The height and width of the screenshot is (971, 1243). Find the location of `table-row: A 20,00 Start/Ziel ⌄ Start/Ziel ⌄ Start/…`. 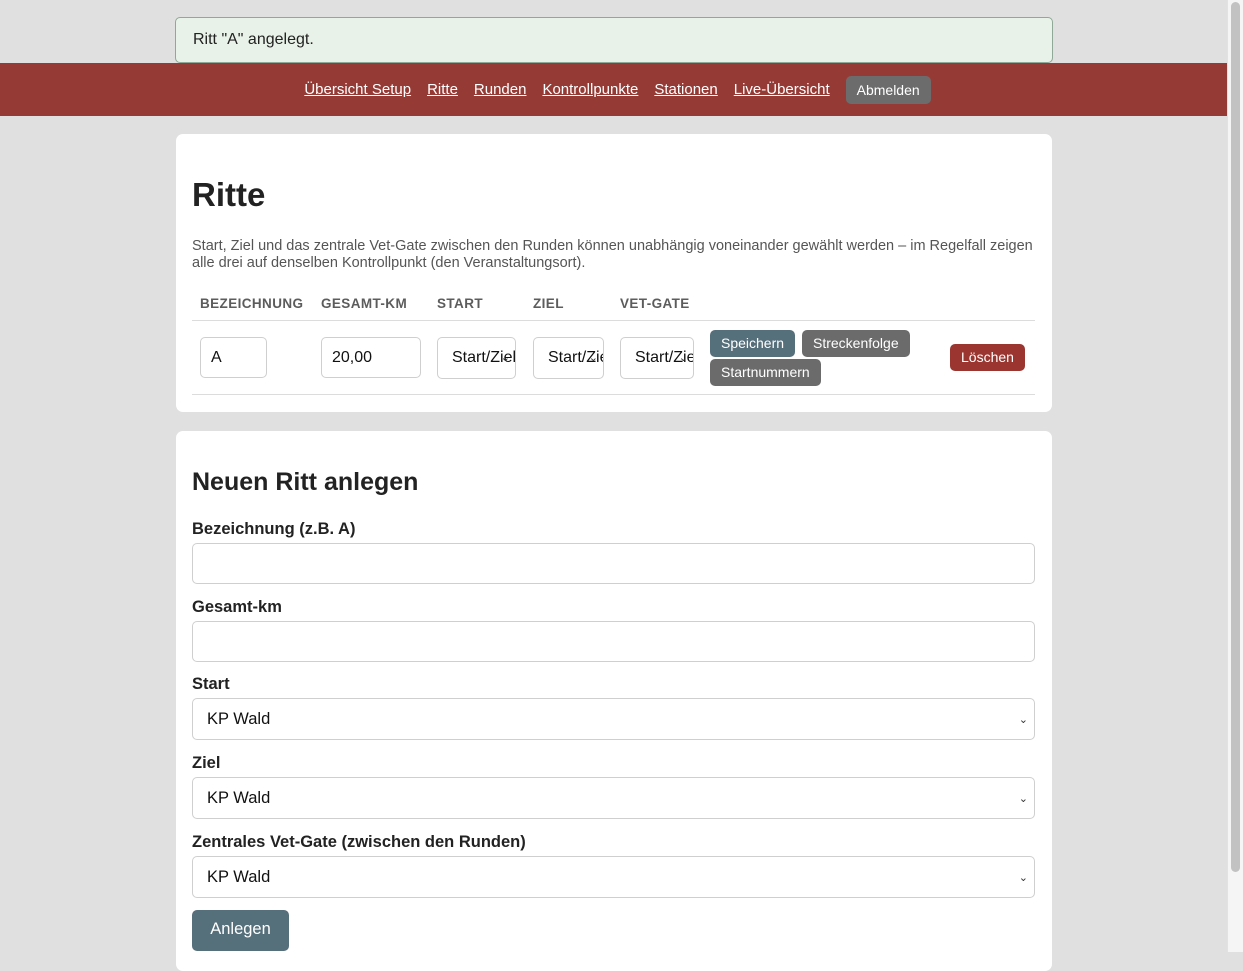

table-row: A 20,00 Start/Ziel ⌄ Start/Ziel ⌄ Start/… is located at coordinates (613, 357).